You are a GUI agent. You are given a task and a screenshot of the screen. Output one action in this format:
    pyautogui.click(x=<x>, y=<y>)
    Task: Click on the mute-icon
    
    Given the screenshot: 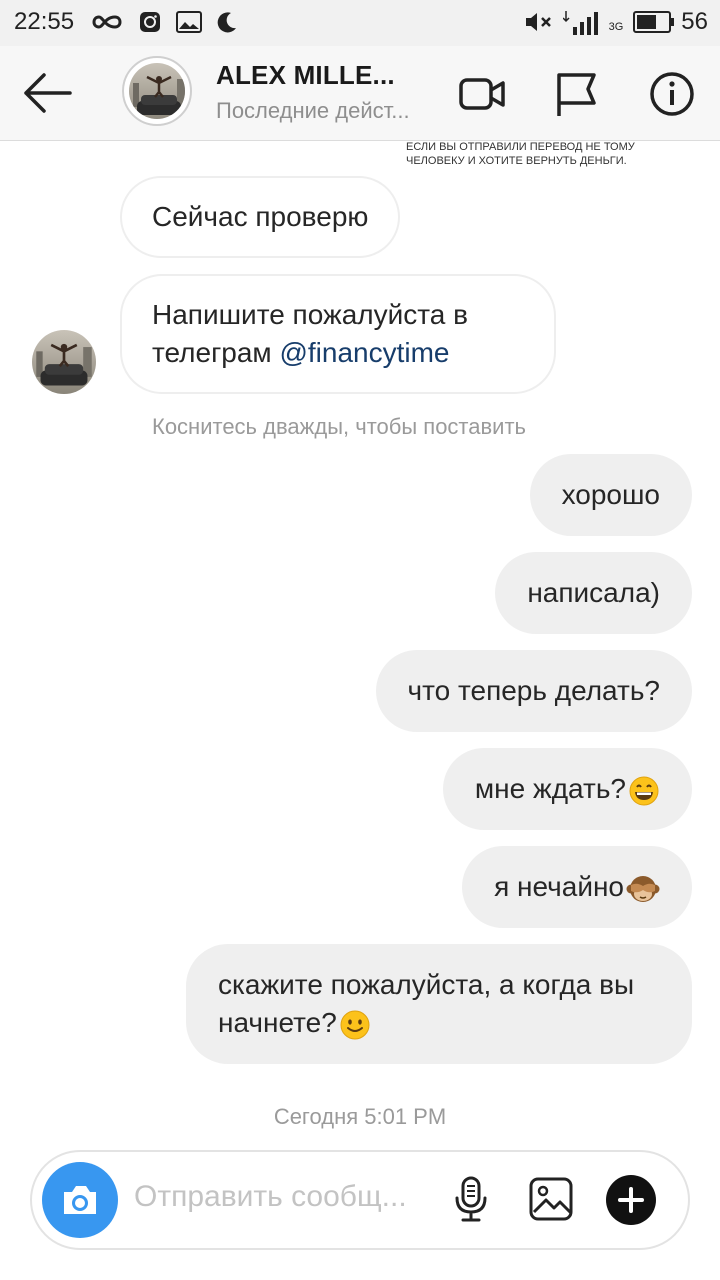 What is the action you would take?
    pyautogui.click(x=538, y=22)
    